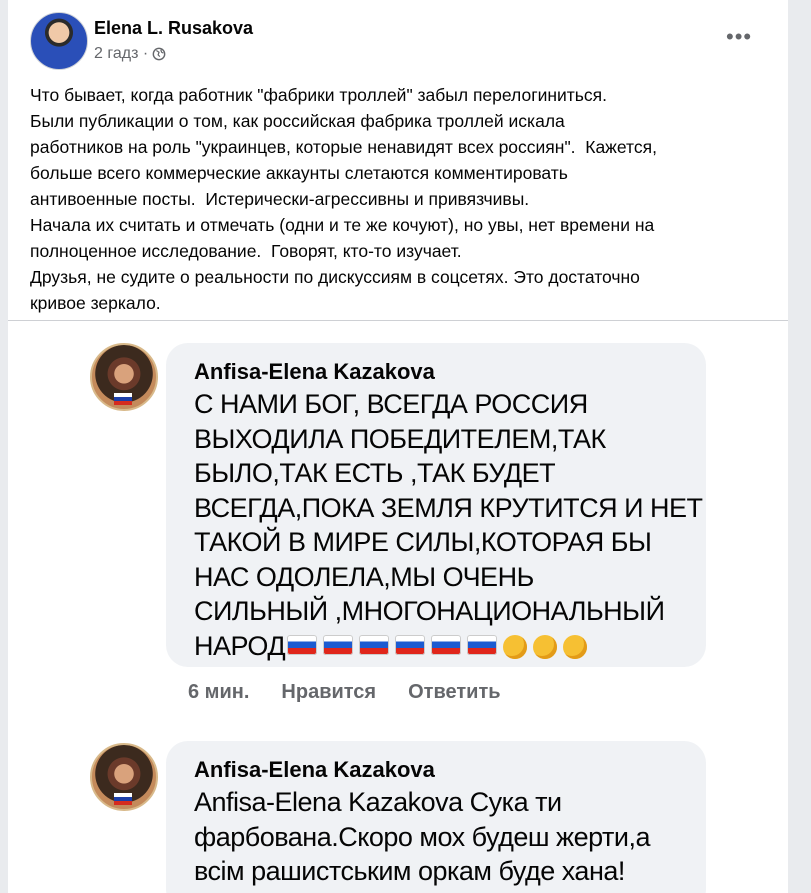  I want to click on author-avatar, so click(59, 41).